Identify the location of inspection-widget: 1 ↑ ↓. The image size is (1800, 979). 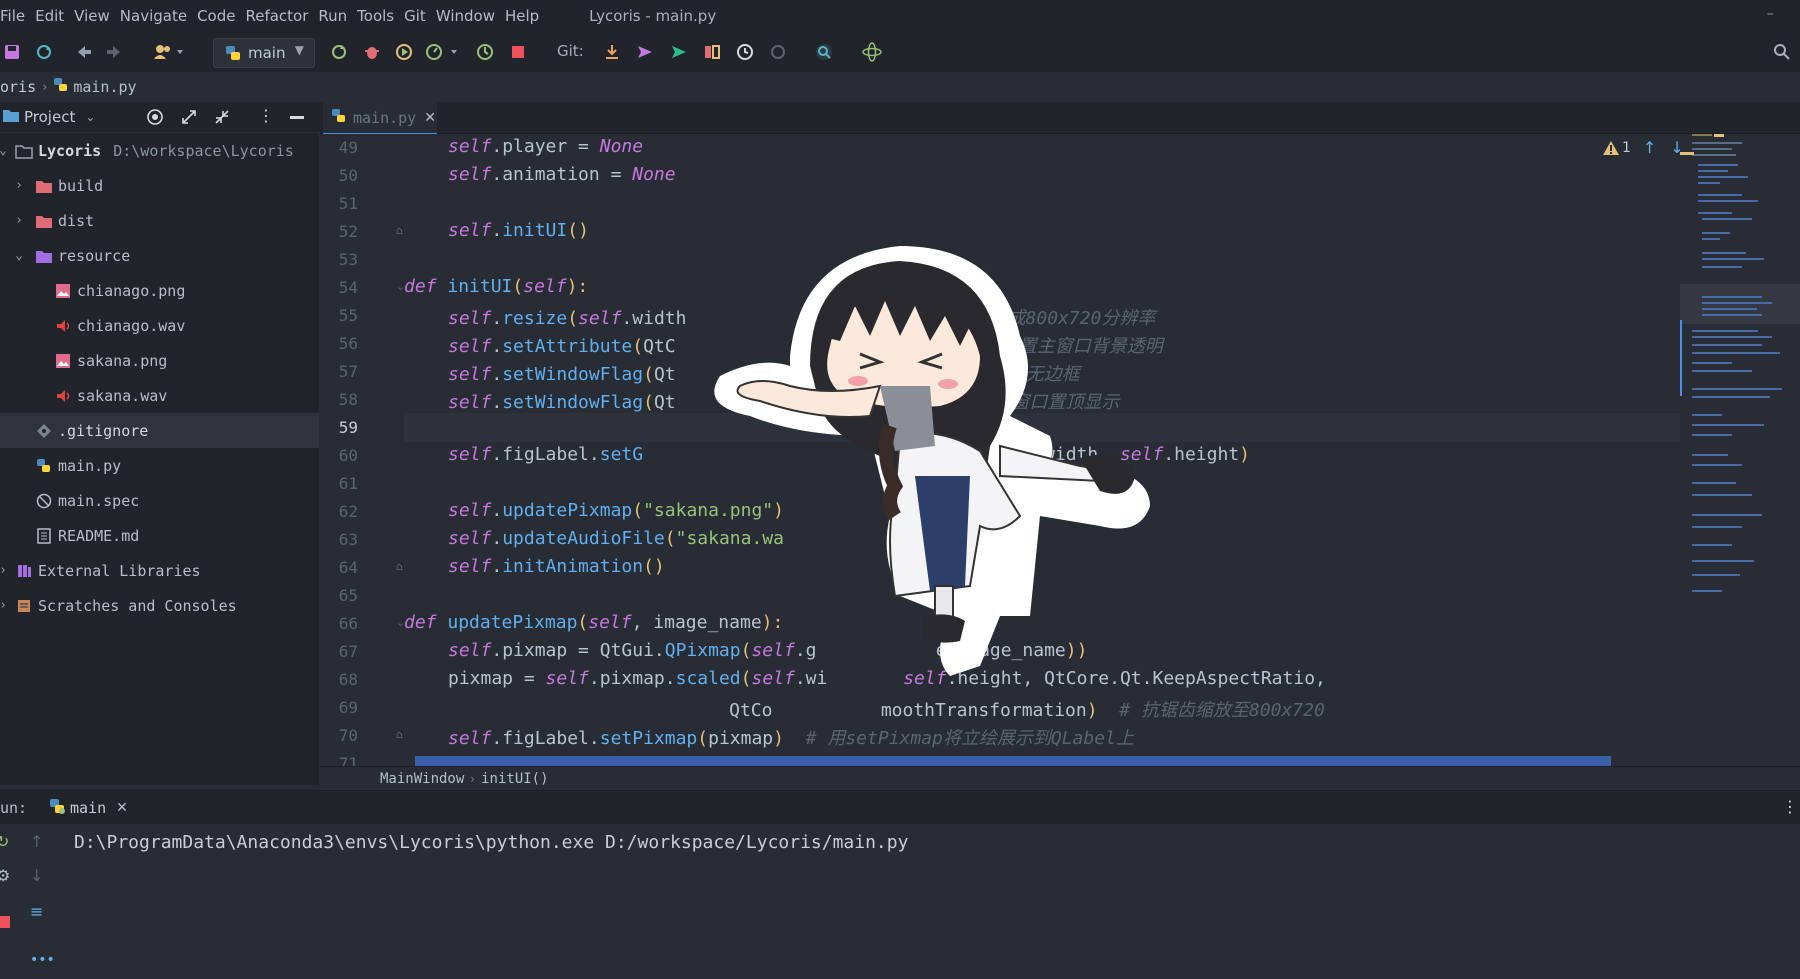
(1641, 147).